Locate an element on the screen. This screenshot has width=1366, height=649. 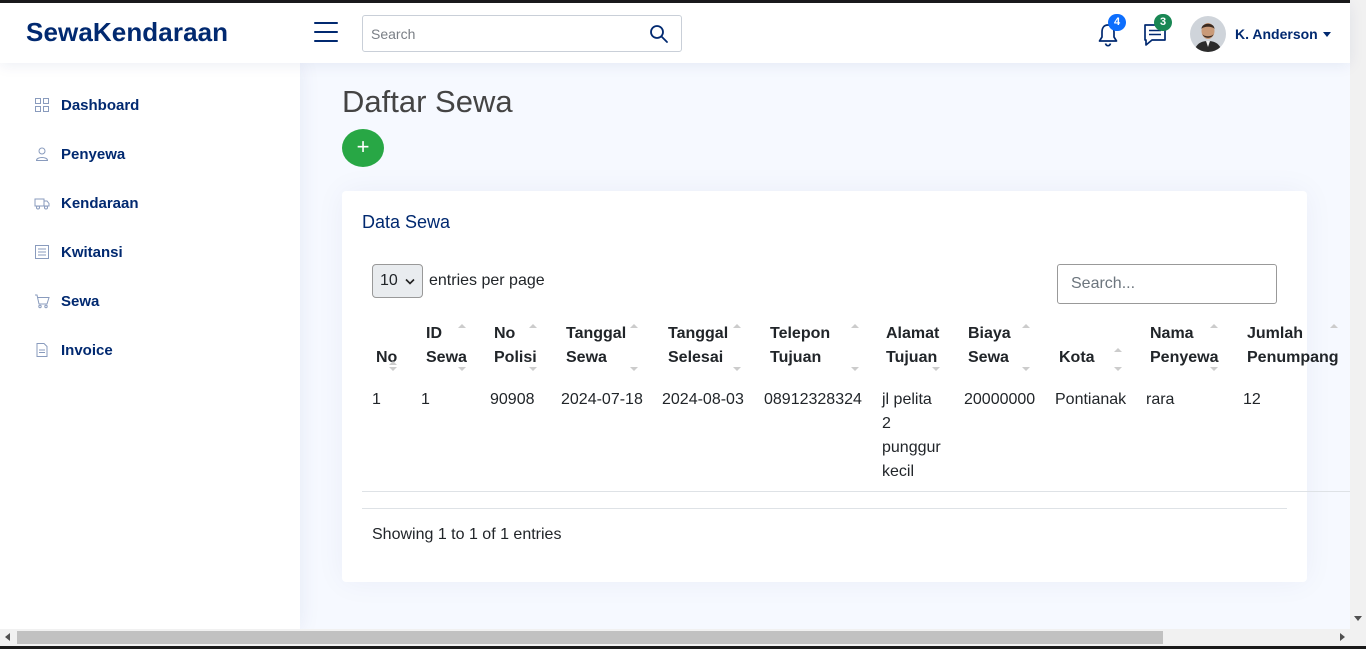
cell-biaya-sewa: 20000000 is located at coordinates (1000, 399).